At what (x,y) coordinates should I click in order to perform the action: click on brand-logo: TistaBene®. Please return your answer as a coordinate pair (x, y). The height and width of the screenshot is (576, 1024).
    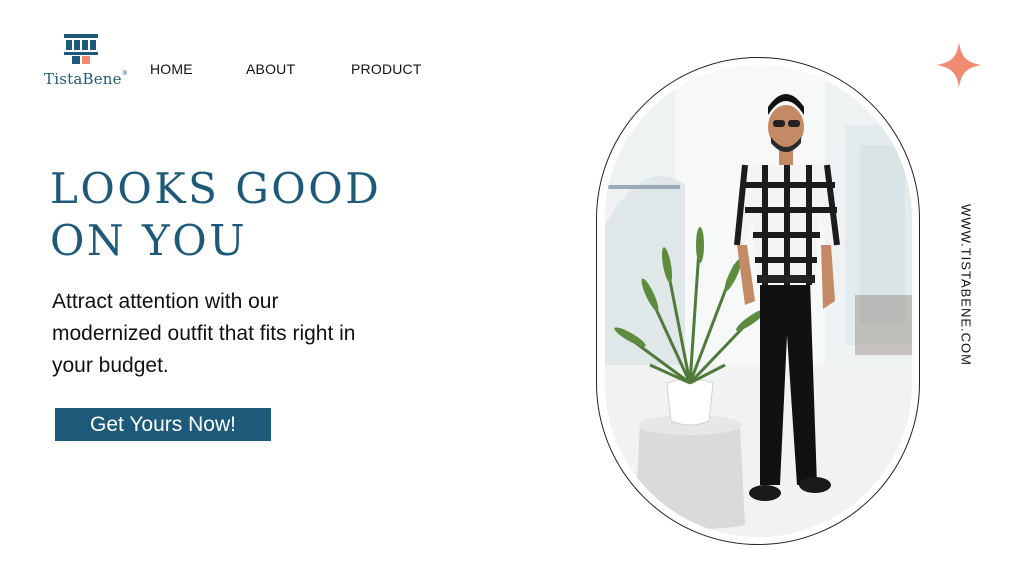
    Looking at the image, I should click on (86, 62).